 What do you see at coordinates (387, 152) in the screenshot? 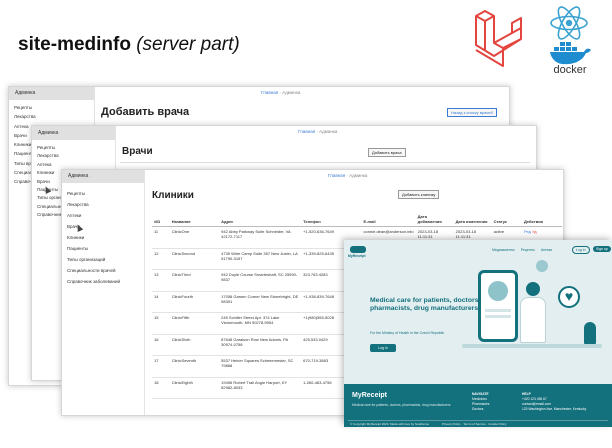
I see `add-doctor-button: Добавить врача` at bounding box center [387, 152].